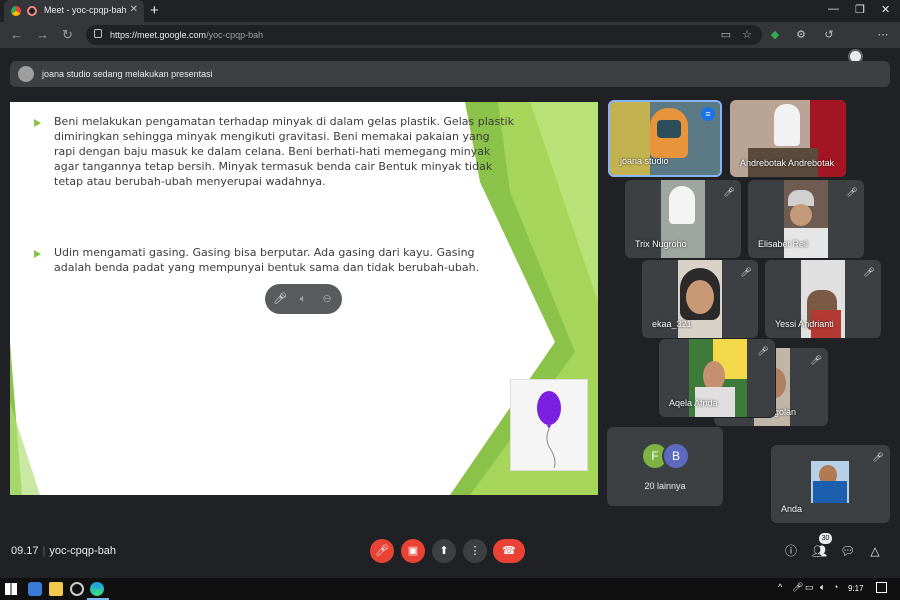 The width and height of the screenshot is (900, 600). Describe the element at coordinates (42, 34) in the screenshot. I see `forward-icon: →` at that location.